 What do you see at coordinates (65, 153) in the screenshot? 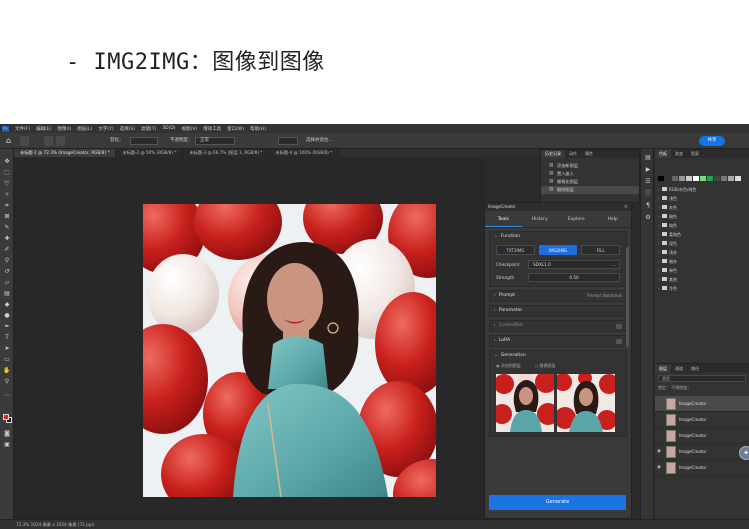
I see `document-tab: 未标题-1 @ 72.3% (ImageCreator, RGB/8) *` at bounding box center [65, 153].